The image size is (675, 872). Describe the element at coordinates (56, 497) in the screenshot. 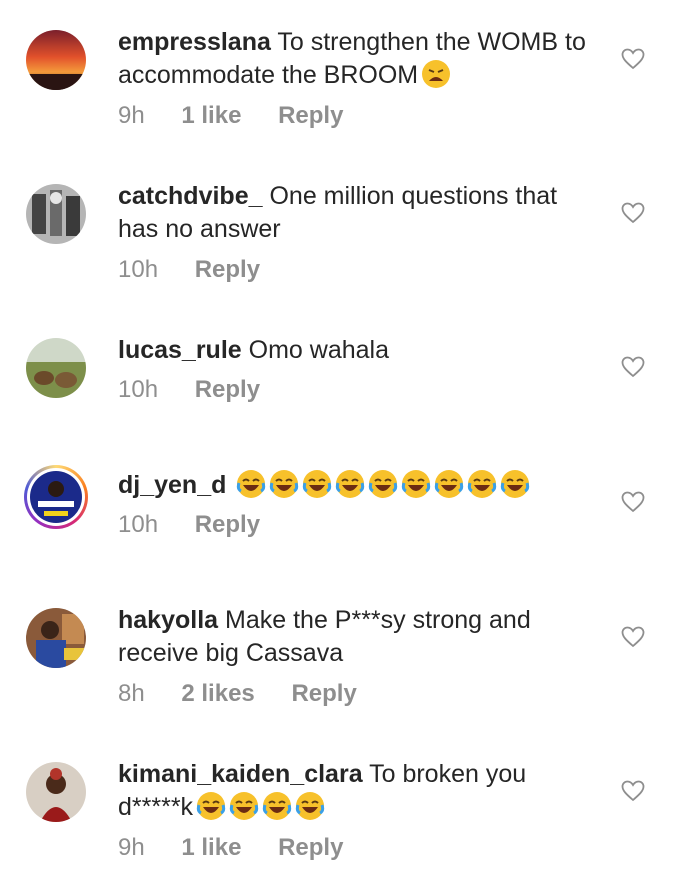

I see `avatar-story-ring` at that location.